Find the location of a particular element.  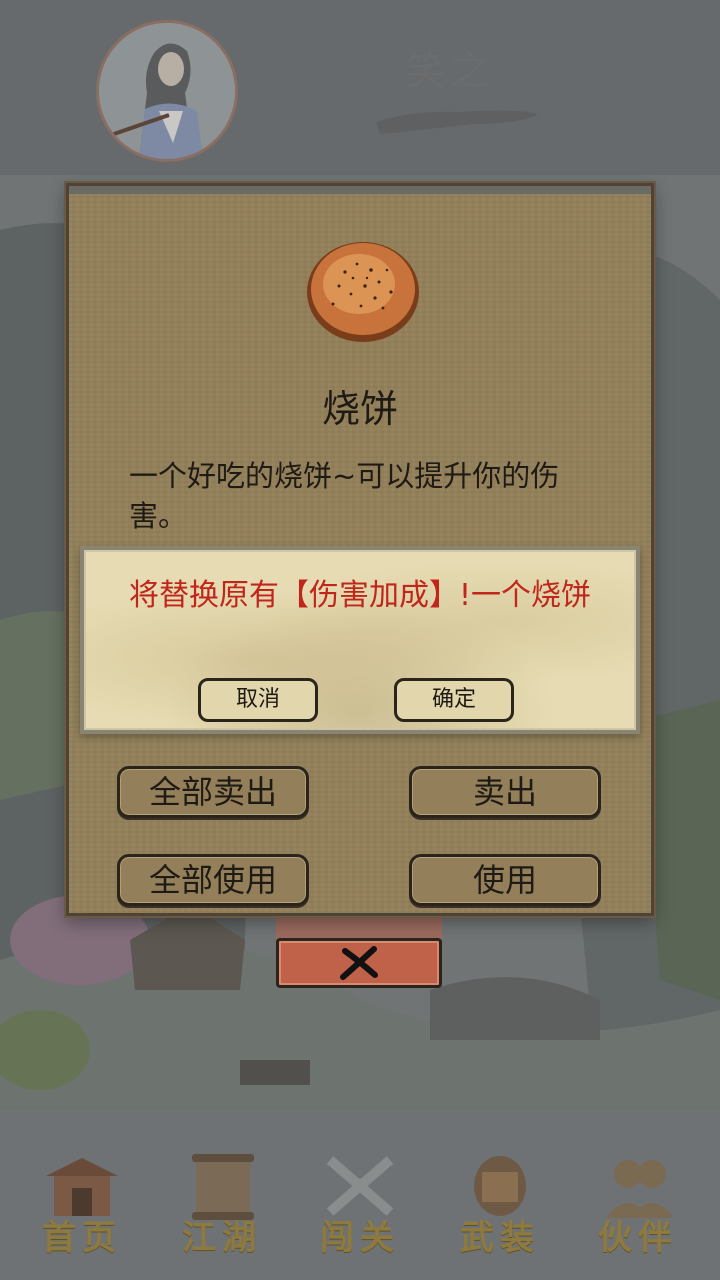

player-avatar is located at coordinates (167, 91).